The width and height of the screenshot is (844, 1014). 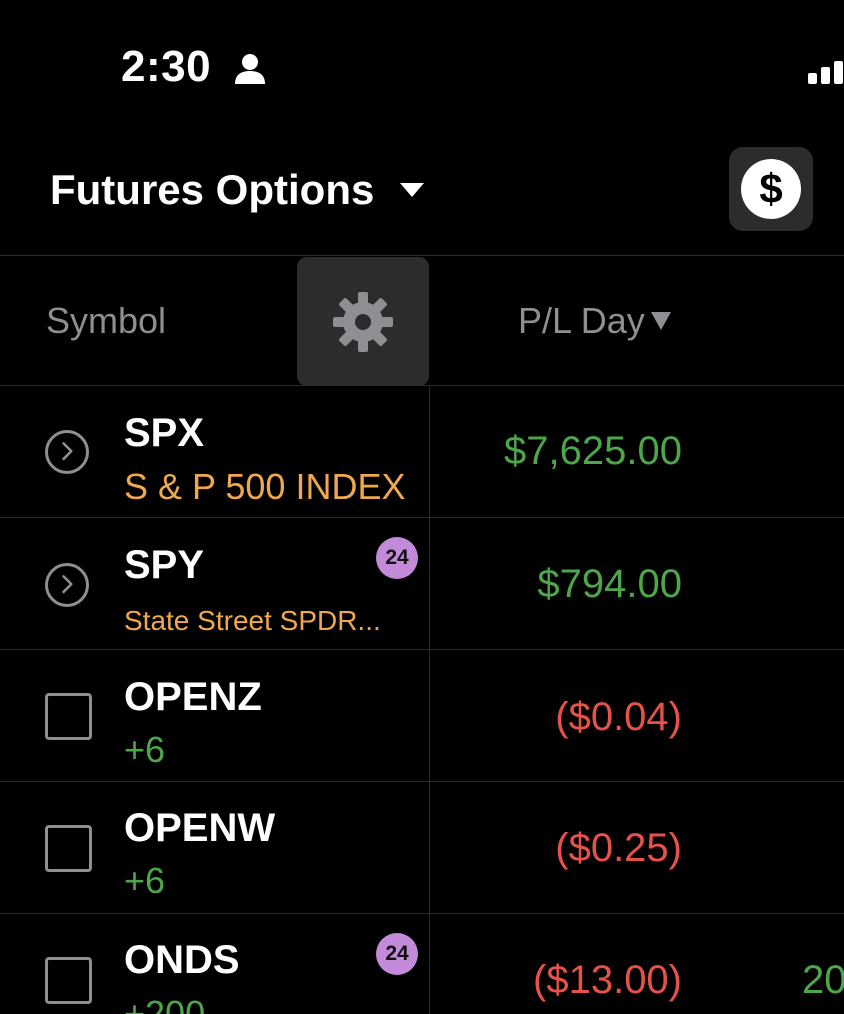 I want to click on row-symbol: SPY, so click(x=164, y=565).